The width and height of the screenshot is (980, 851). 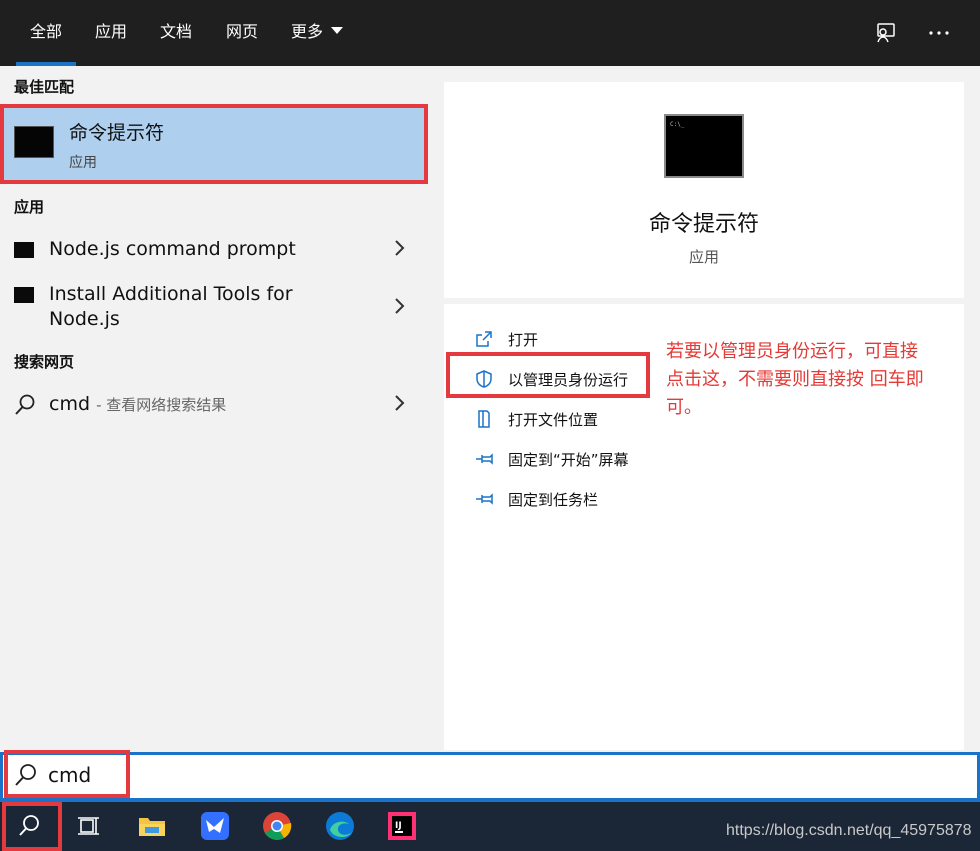 What do you see at coordinates (337, 30) in the screenshot?
I see `caret-down-icon` at bounding box center [337, 30].